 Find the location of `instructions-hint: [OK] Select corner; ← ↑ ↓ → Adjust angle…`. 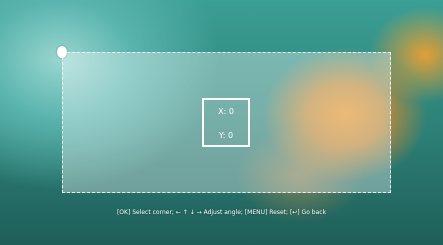

instructions-hint: [OK] Select corner; ← ↑ ↓ → Adjust angle… is located at coordinates (221, 212).